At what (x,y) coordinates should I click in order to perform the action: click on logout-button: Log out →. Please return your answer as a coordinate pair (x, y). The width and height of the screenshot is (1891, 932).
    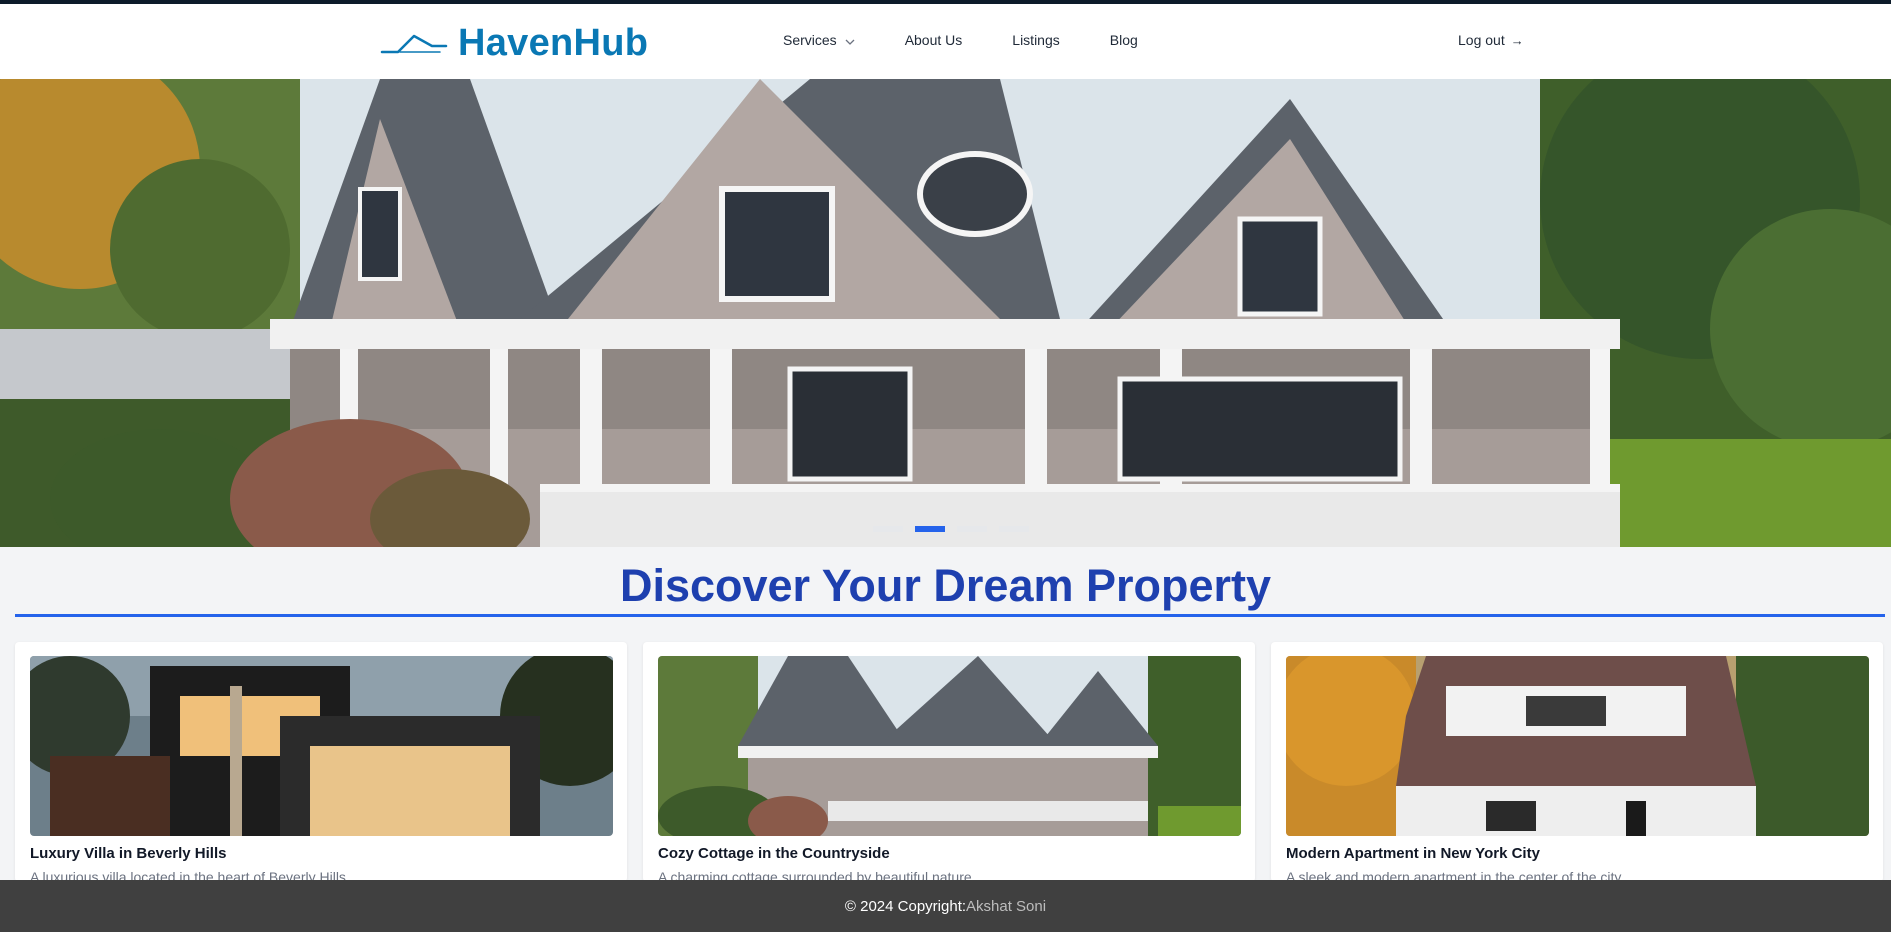
    Looking at the image, I should click on (1491, 40).